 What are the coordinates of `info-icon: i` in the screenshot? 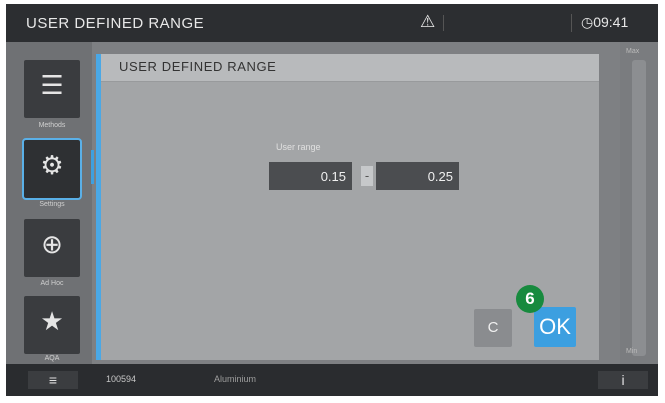 It's located at (623, 380).